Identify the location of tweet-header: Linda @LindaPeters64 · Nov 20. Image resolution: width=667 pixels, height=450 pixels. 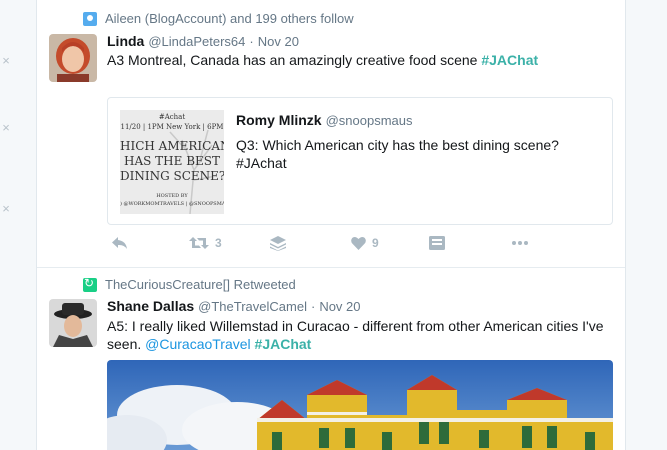
(203, 41).